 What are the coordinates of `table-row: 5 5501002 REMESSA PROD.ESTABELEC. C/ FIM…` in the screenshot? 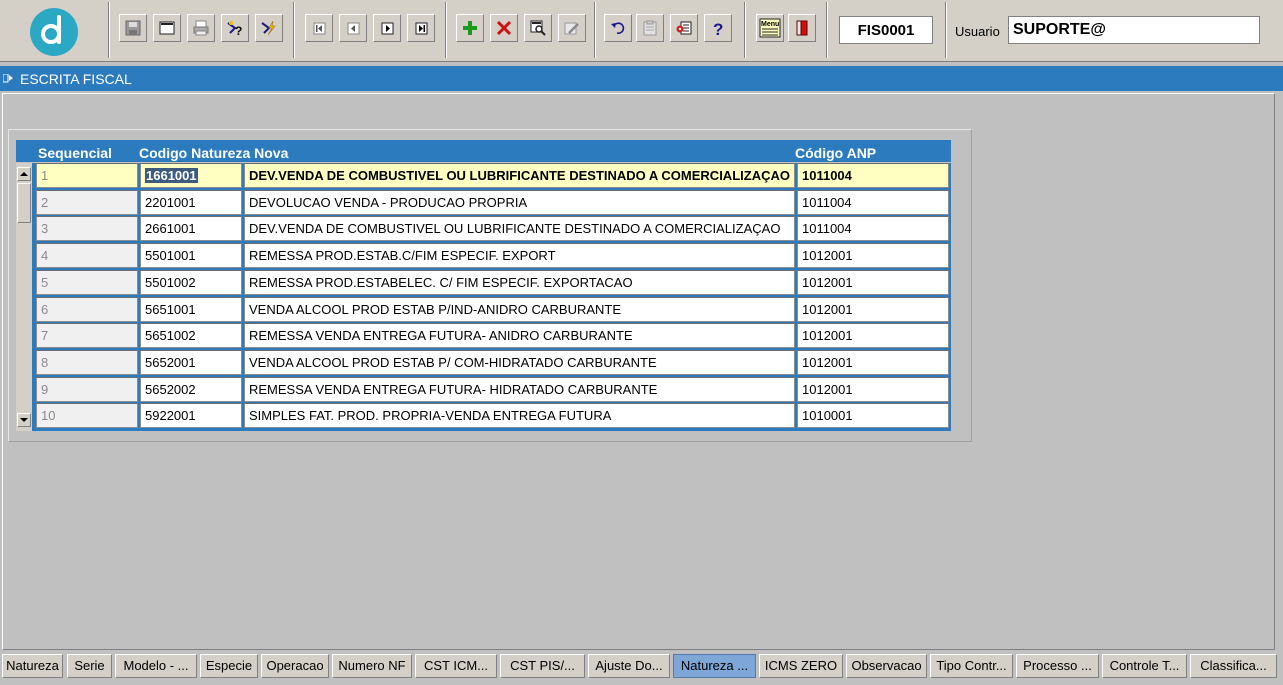 It's located at (483, 283).